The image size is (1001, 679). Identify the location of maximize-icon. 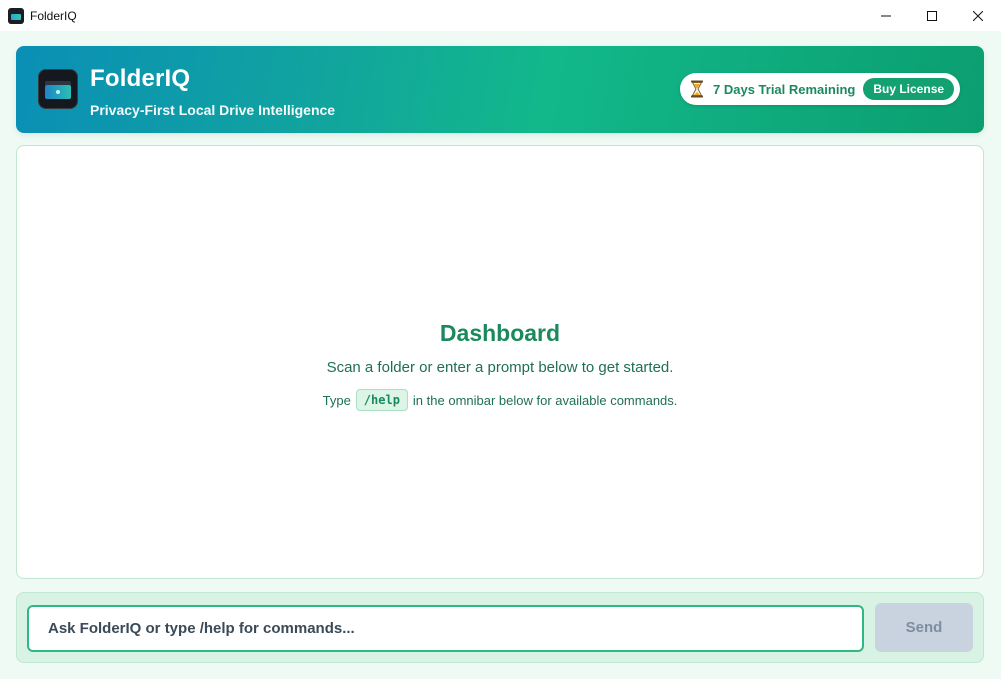
(932, 15).